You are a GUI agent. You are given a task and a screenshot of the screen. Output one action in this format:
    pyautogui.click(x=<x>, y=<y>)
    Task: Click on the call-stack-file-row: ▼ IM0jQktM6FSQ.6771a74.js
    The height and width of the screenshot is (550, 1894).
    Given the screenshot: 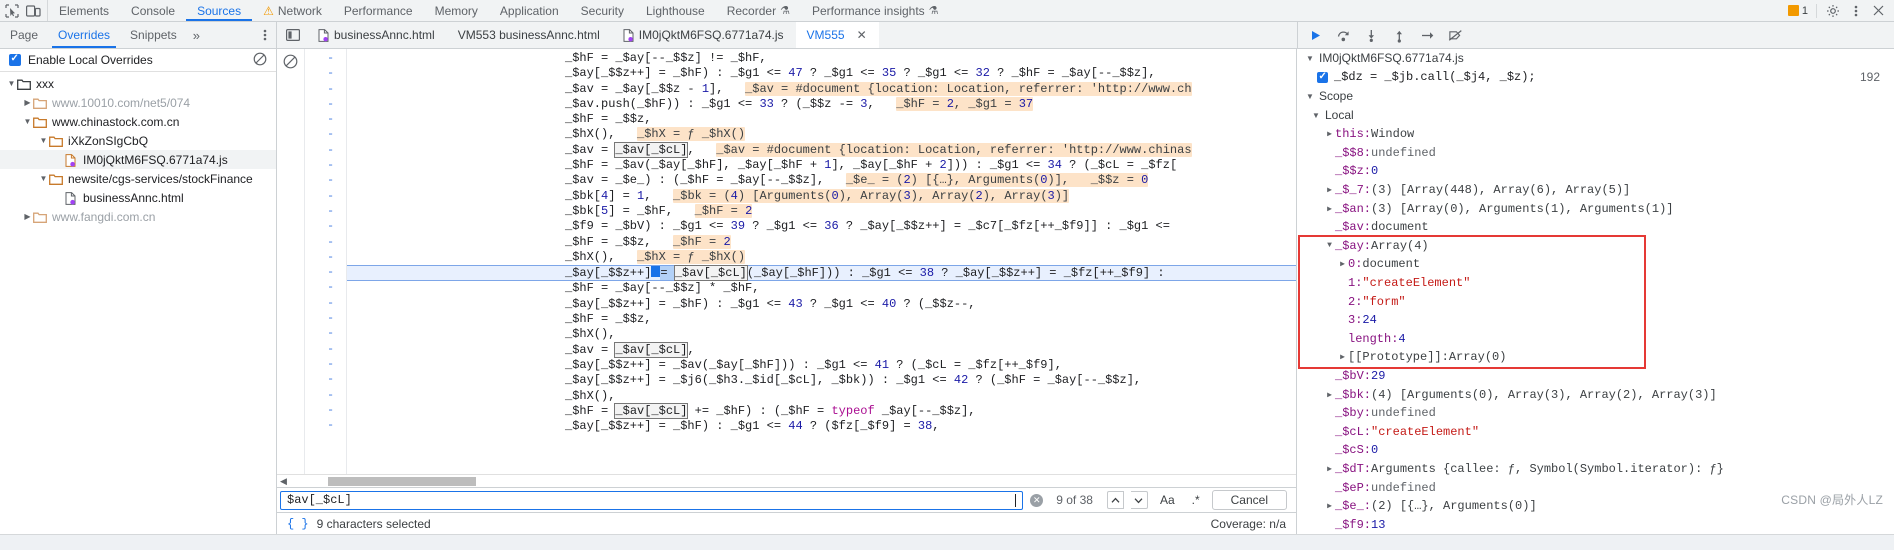 What is the action you would take?
    pyautogui.click(x=1595, y=58)
    